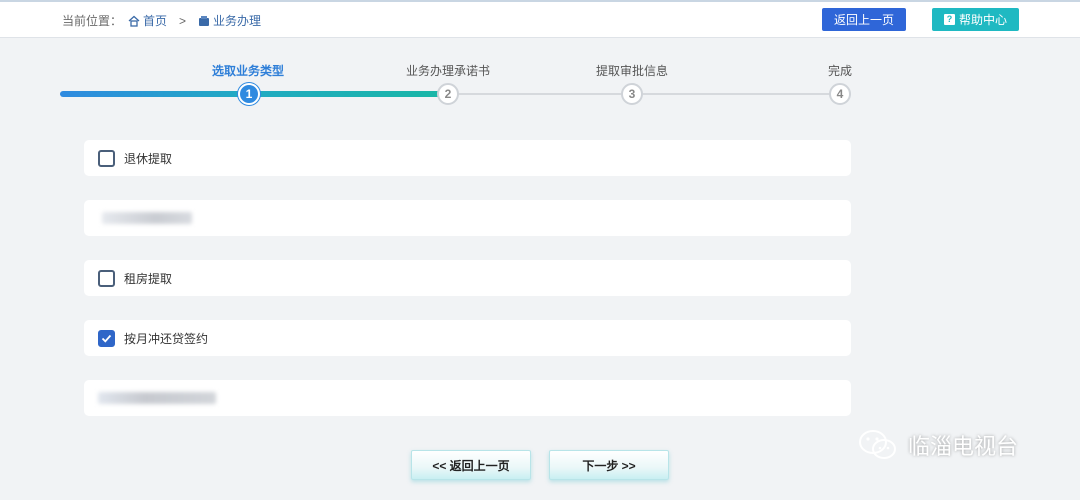 The height and width of the screenshot is (500, 1080). Describe the element at coordinates (471, 465) in the screenshot. I see `prev-step-button: << 返回上一页` at that location.